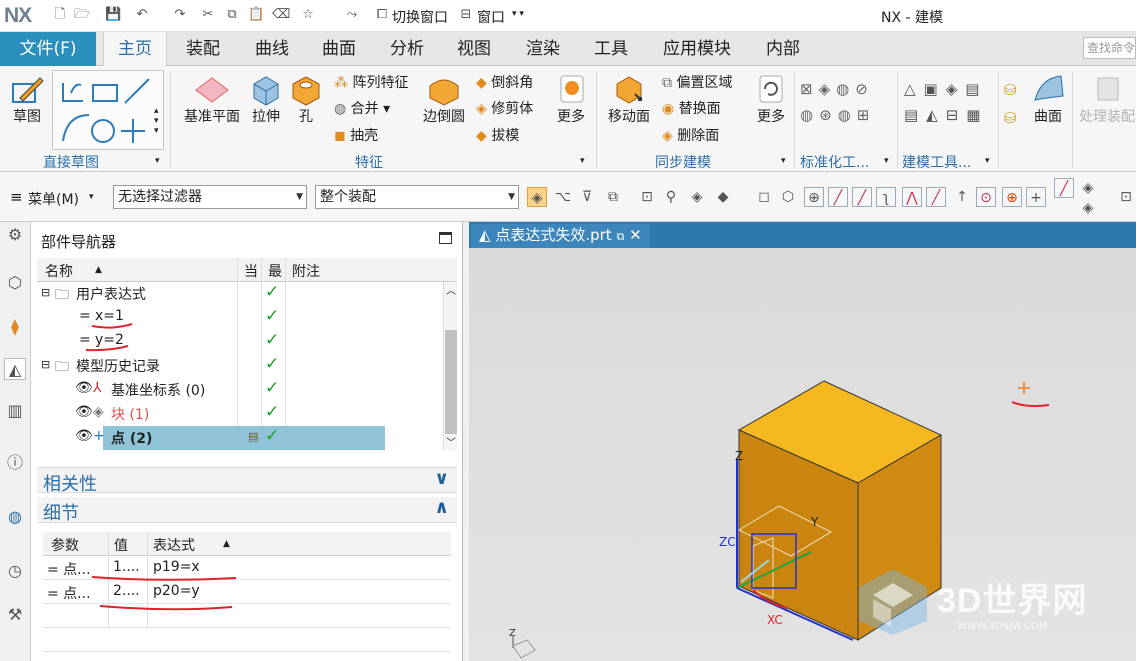 This screenshot has height=661, width=1136. Describe the element at coordinates (986, 197) in the screenshot. I see `snap-arc-center-icon: ⊙` at that location.